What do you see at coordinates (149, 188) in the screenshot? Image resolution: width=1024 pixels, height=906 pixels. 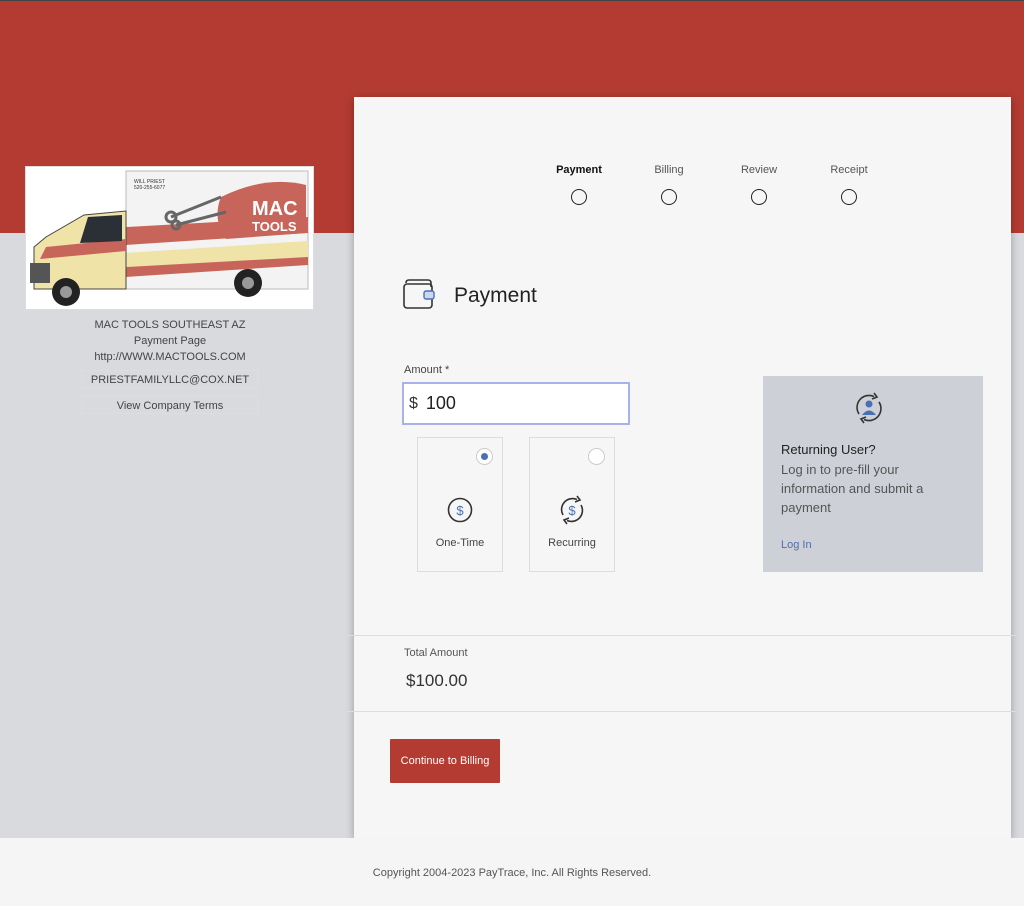 I see `svg-text: 520-255-6077` at bounding box center [149, 188].